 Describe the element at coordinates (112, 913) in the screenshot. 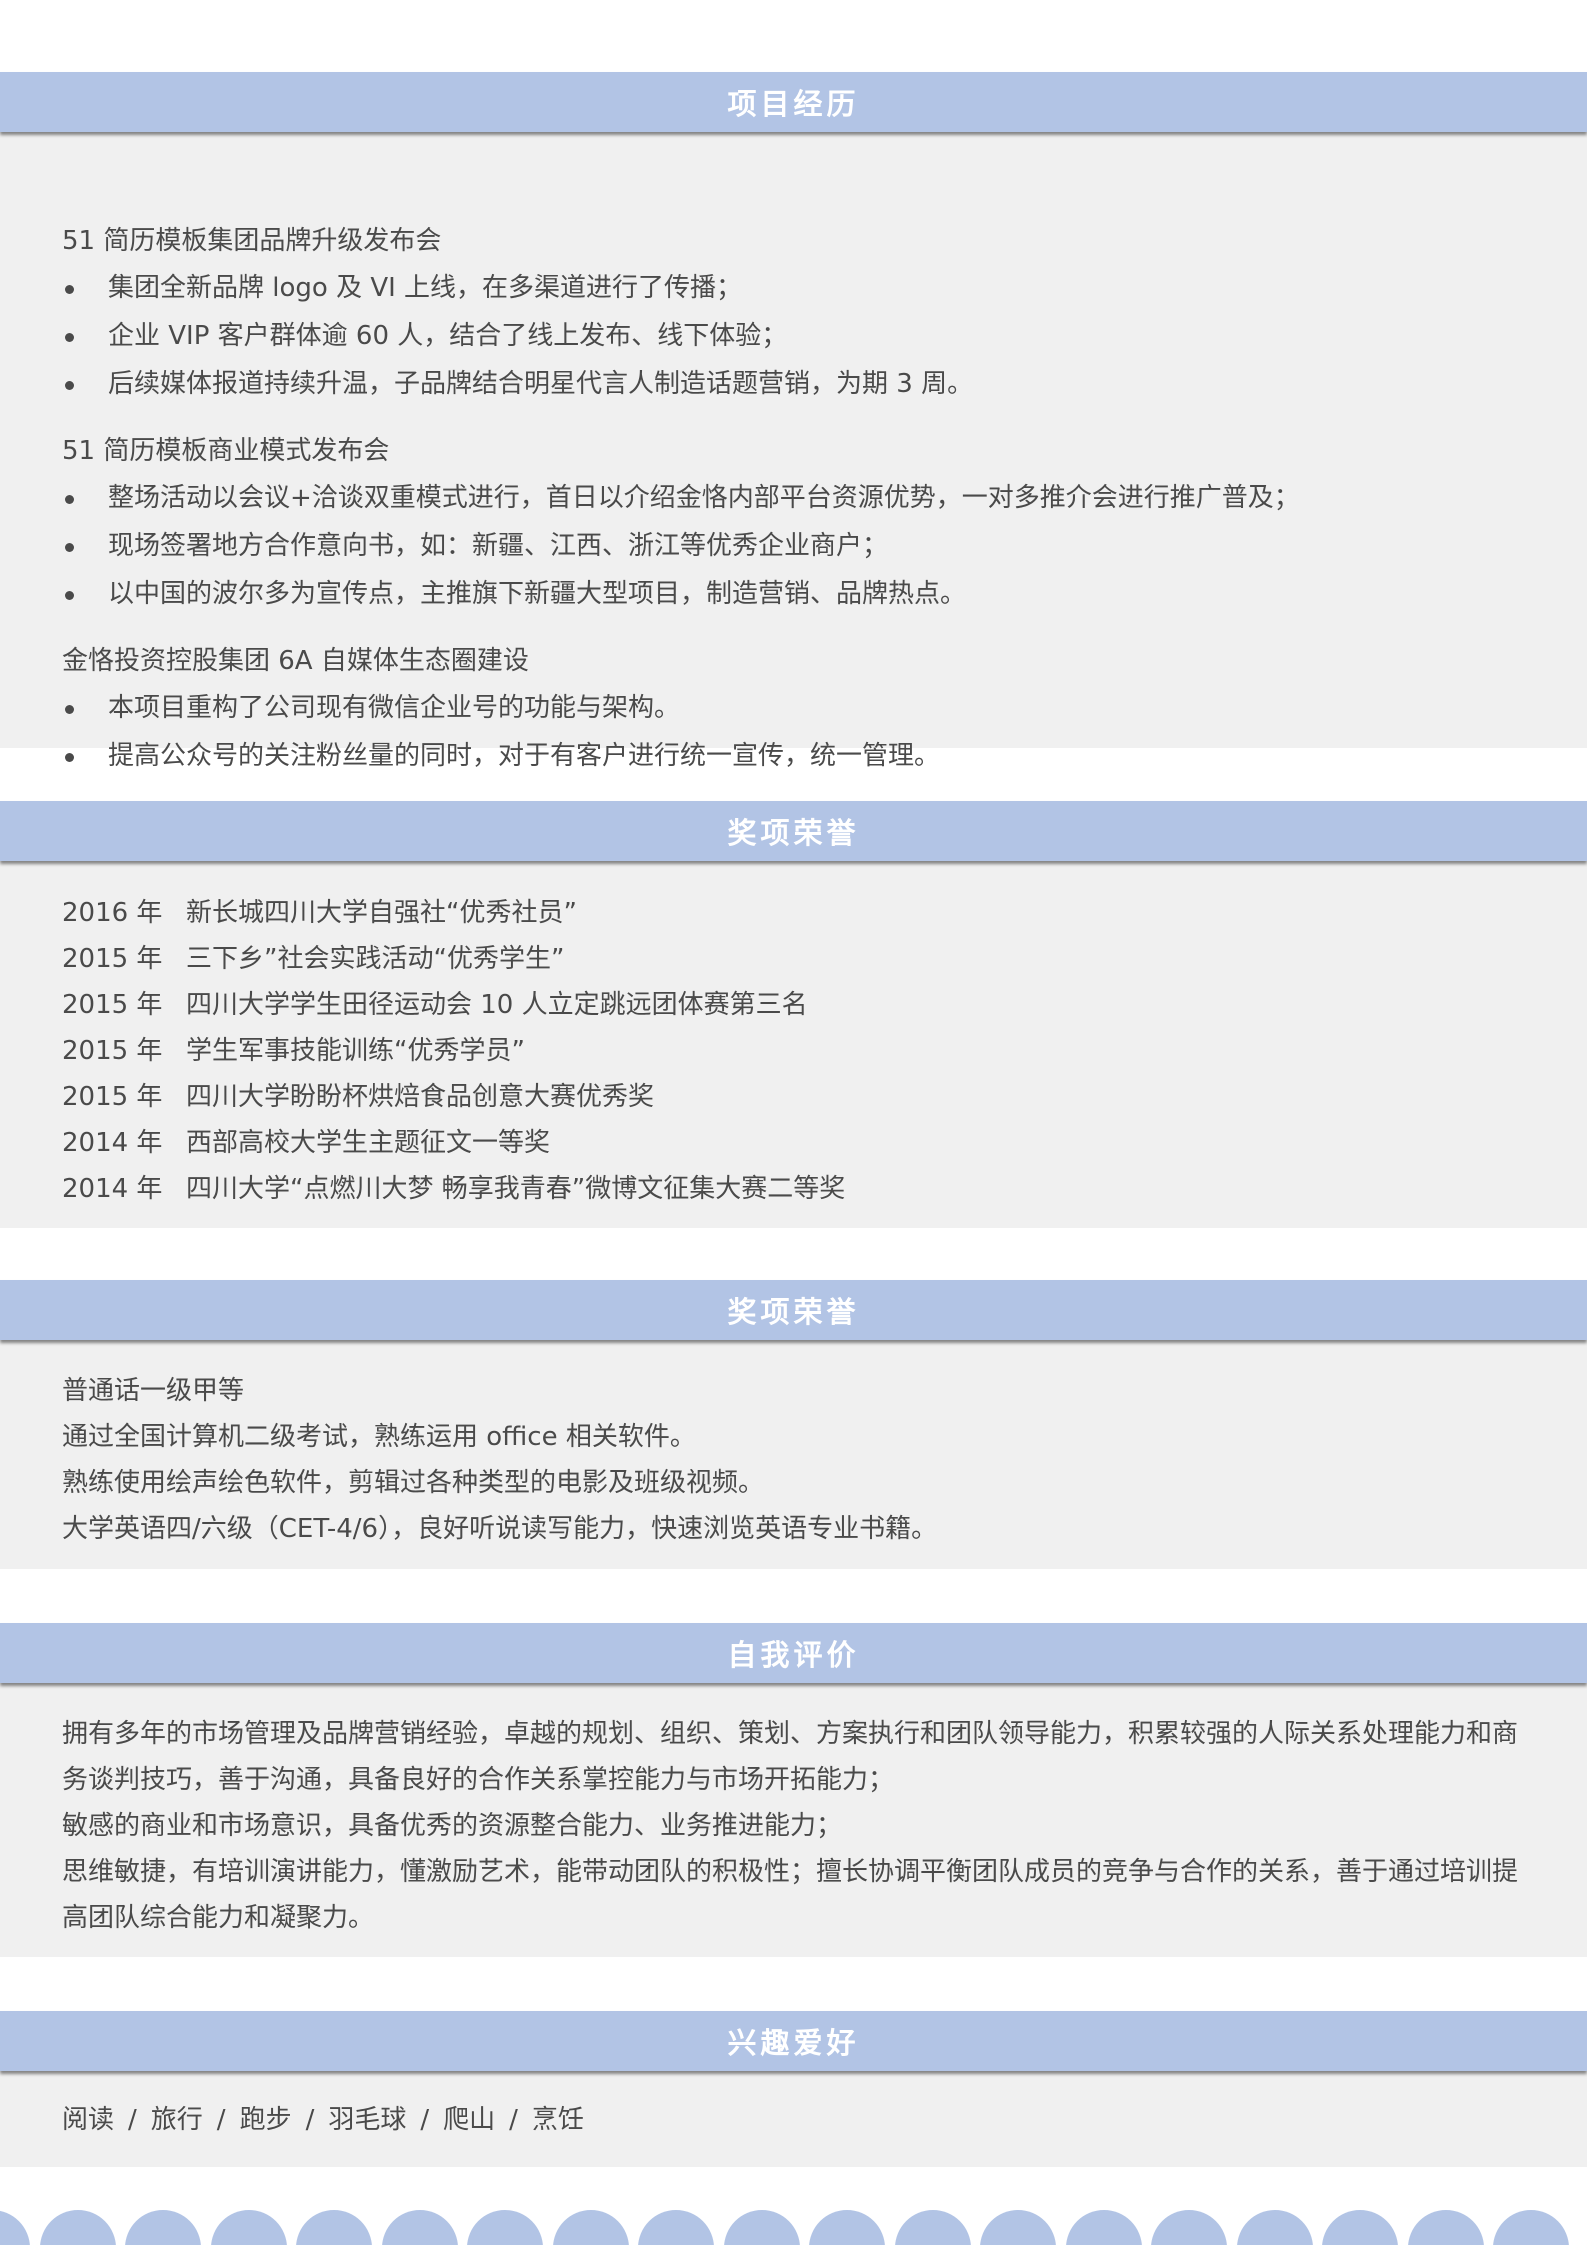

I see `award-year: 2016 年` at that location.